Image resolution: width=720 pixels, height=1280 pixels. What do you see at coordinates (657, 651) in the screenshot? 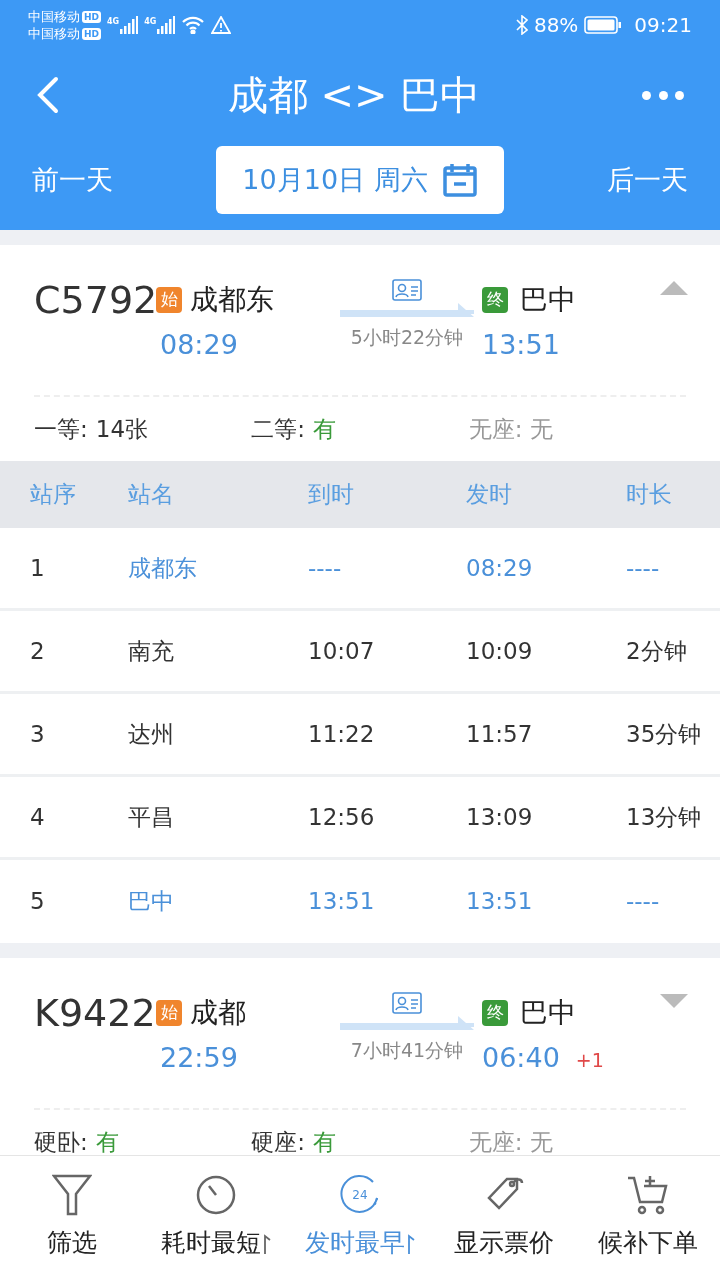
I see `table-cell-text: 2分钟` at bounding box center [657, 651].